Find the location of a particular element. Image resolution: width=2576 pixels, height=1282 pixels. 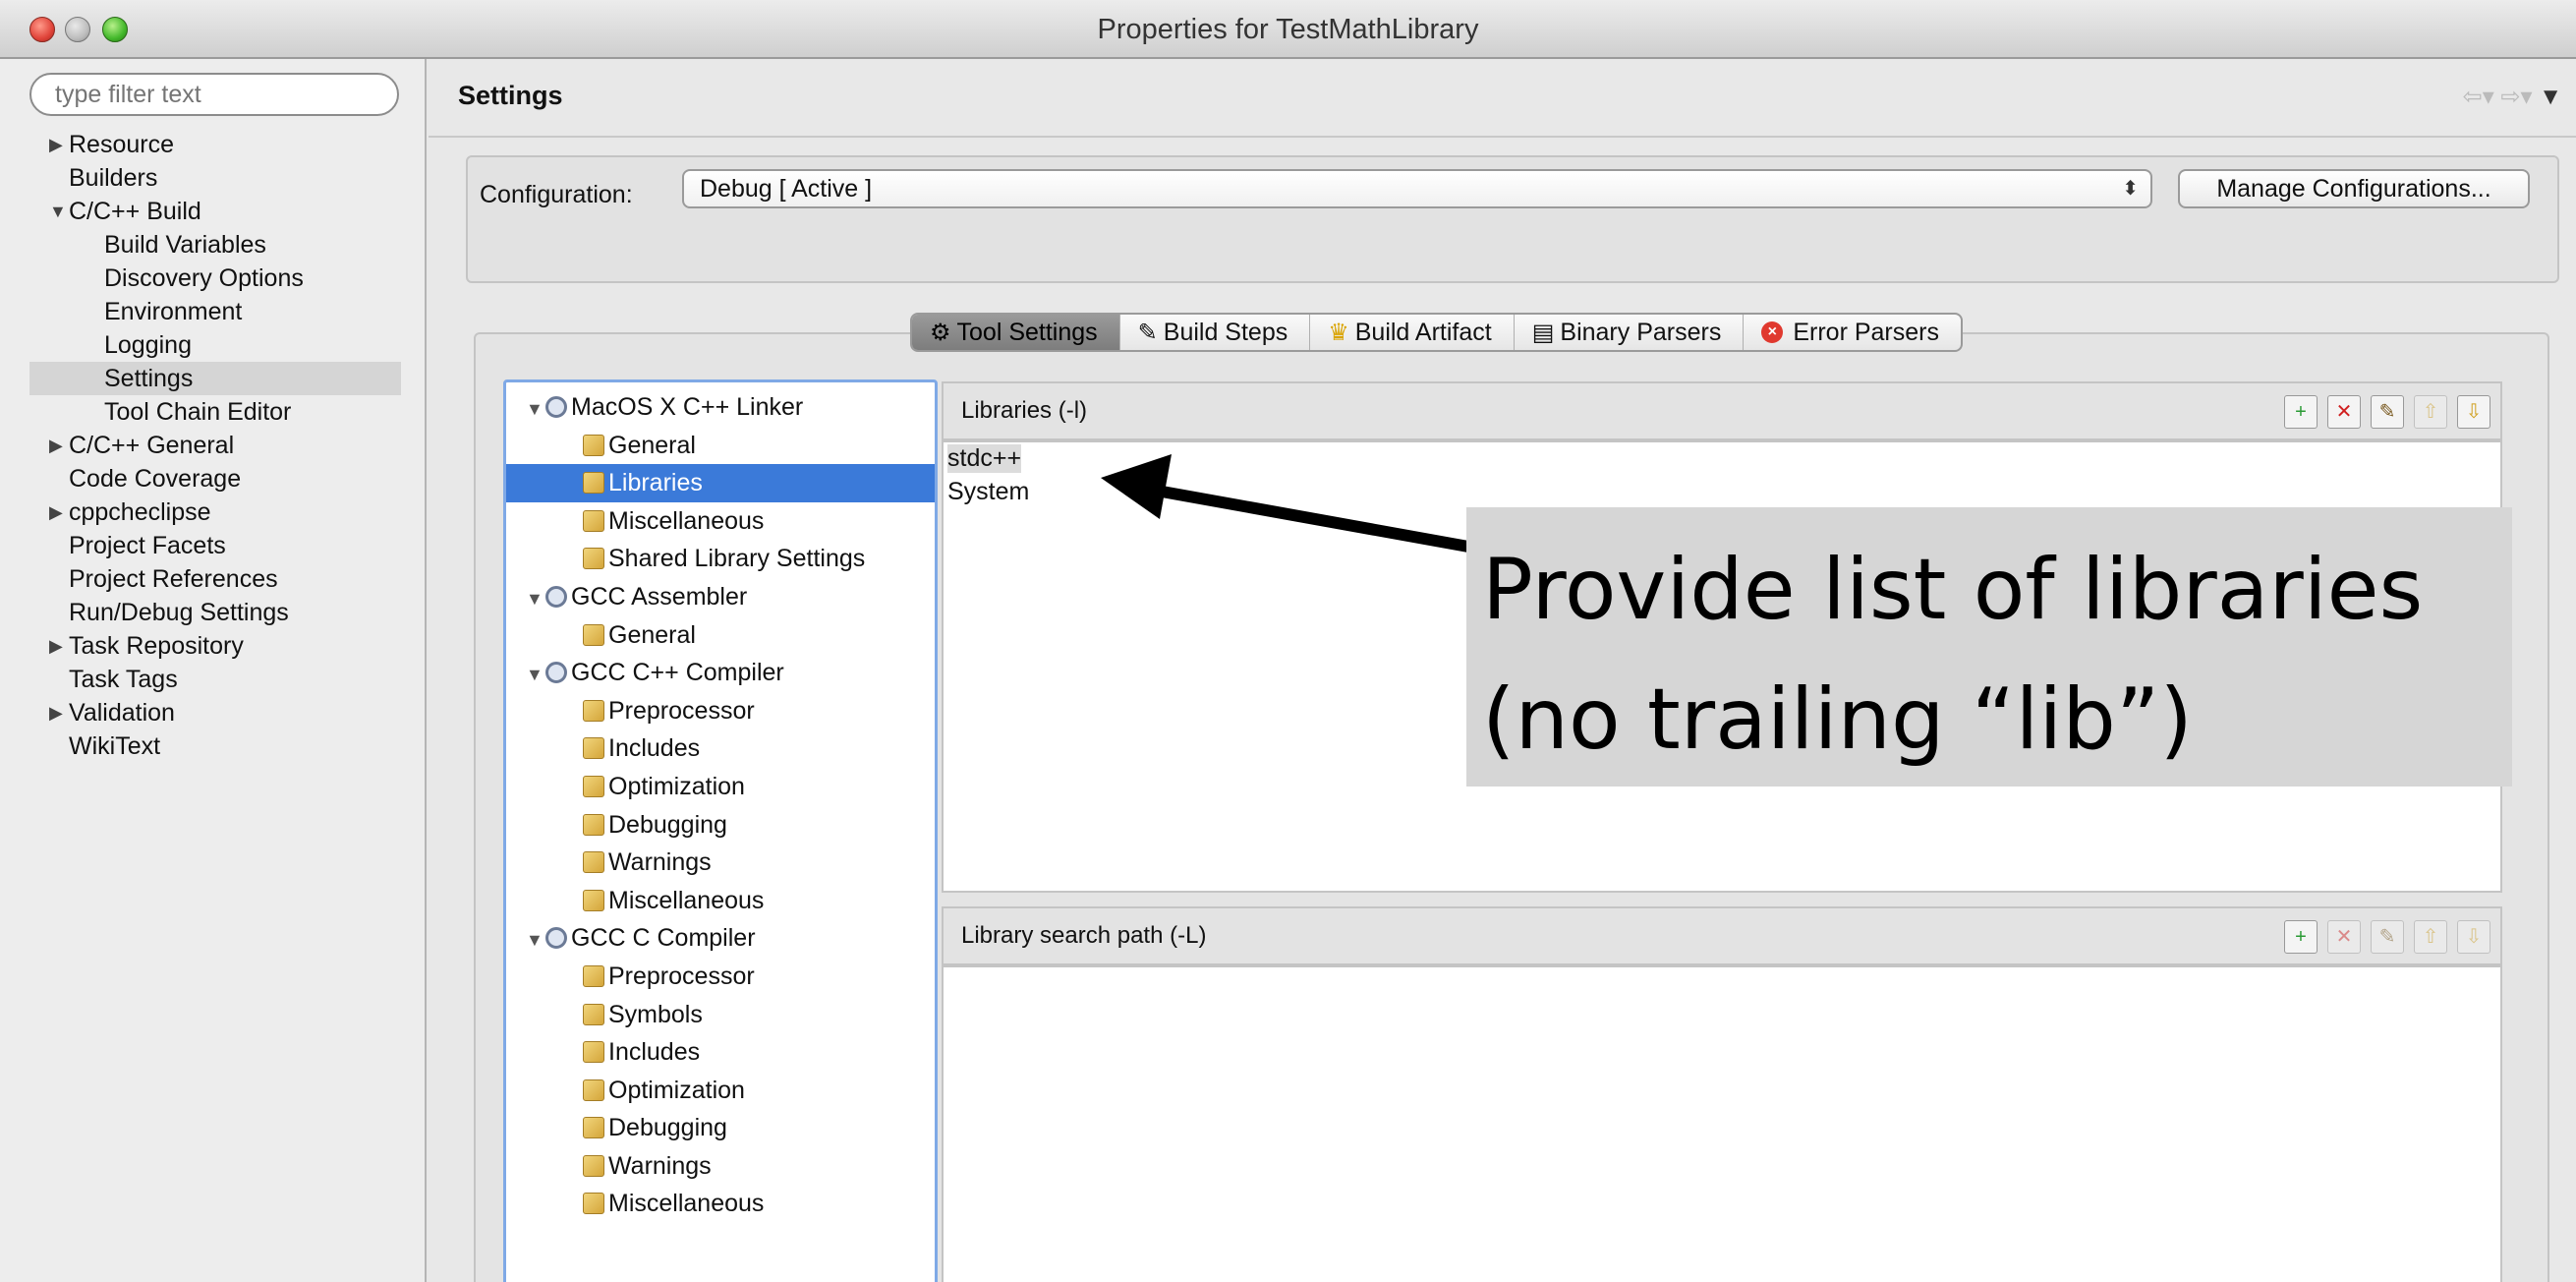

filter-input is located at coordinates (214, 95).